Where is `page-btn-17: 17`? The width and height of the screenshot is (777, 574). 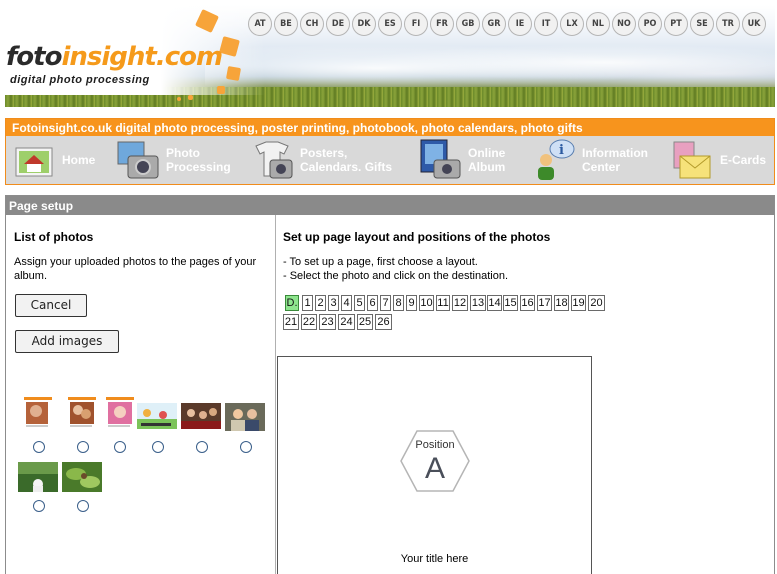 page-btn-17: 17 is located at coordinates (544, 303).